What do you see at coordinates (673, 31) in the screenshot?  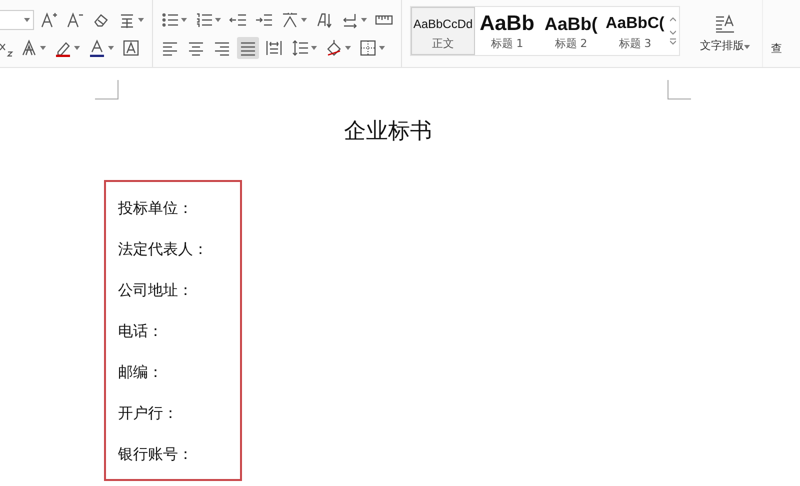 I see `scroll-arrows-icon` at bounding box center [673, 31].